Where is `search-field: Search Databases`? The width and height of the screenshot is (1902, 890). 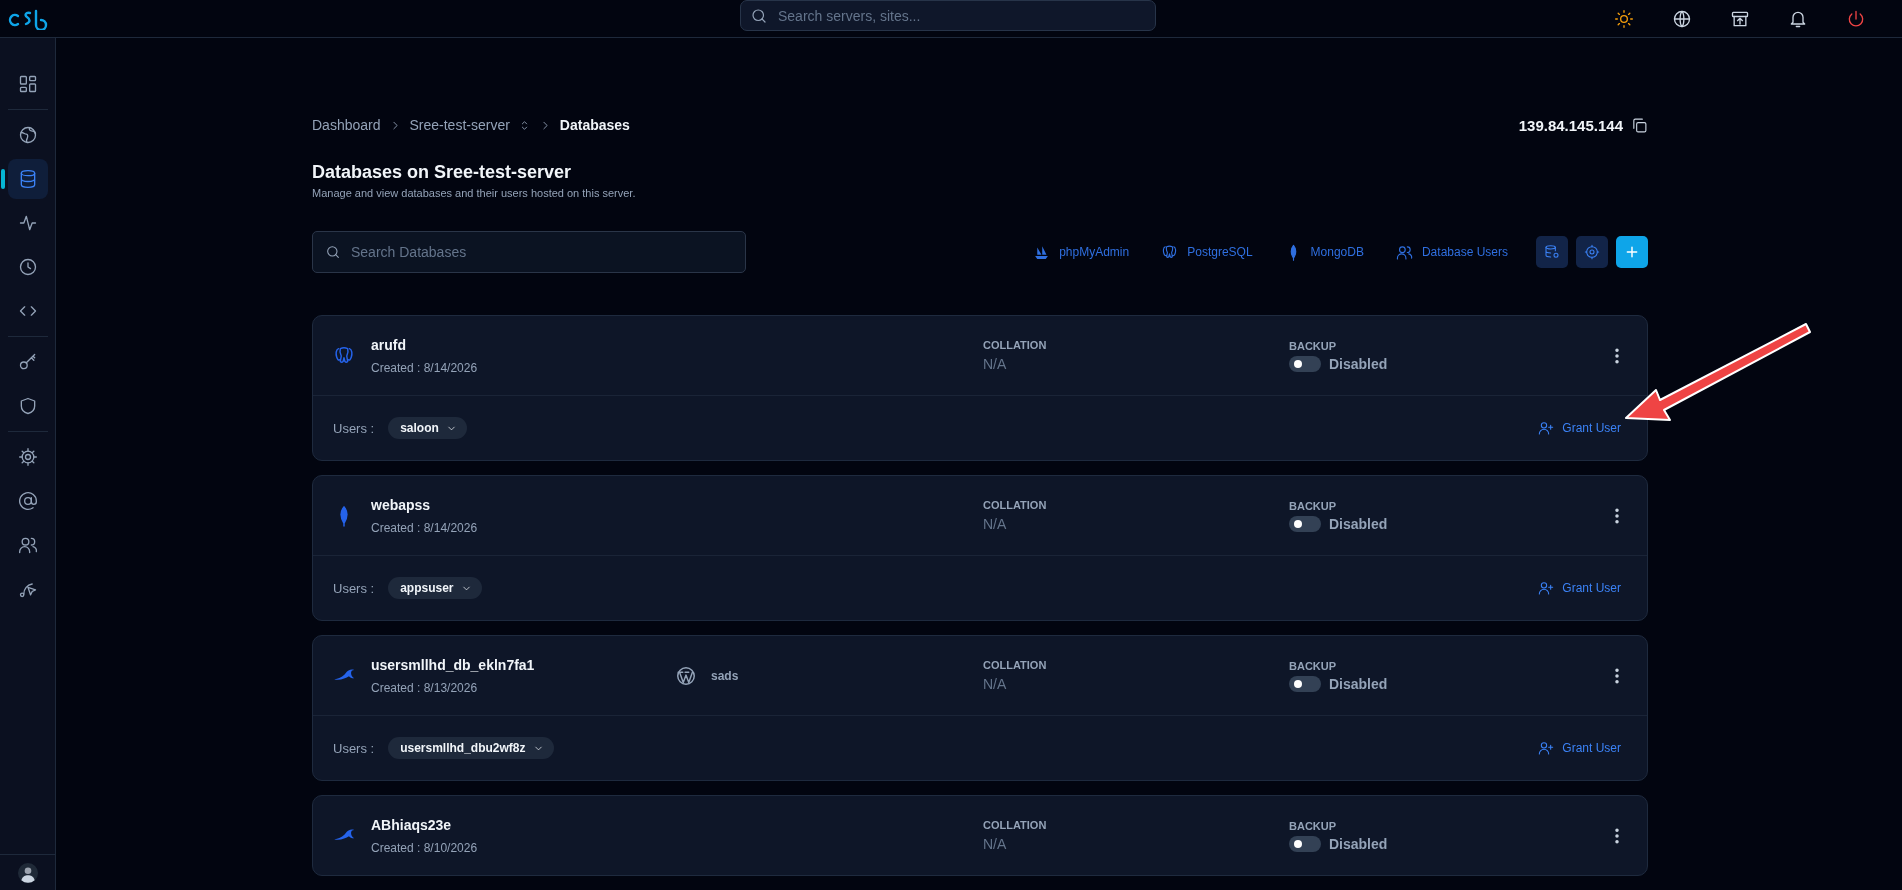 search-field: Search Databases is located at coordinates (529, 252).